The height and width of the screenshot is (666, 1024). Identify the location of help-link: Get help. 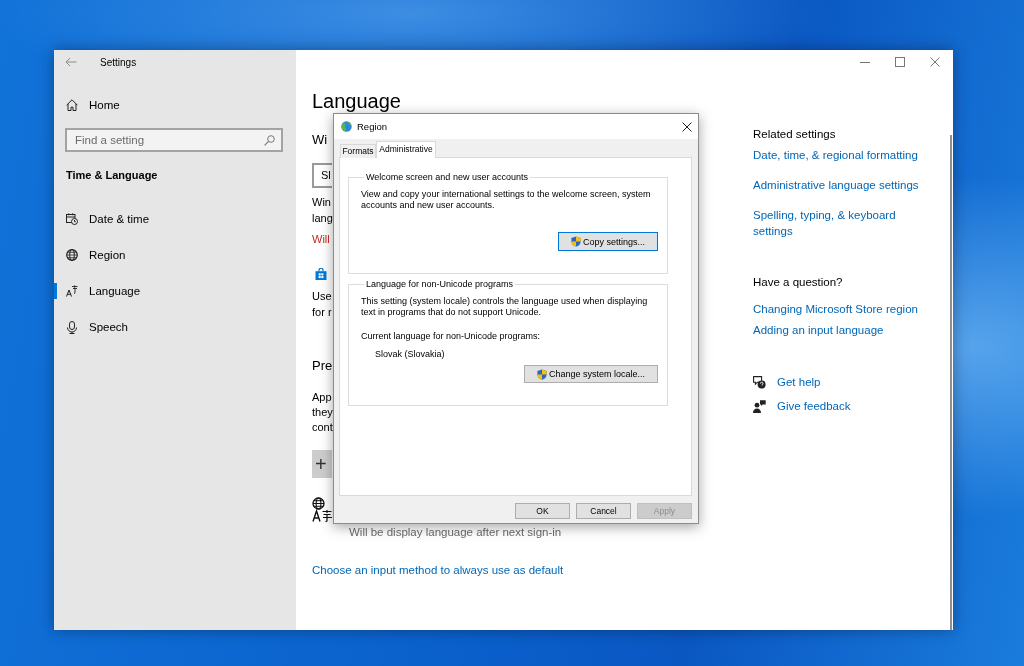
(787, 382).